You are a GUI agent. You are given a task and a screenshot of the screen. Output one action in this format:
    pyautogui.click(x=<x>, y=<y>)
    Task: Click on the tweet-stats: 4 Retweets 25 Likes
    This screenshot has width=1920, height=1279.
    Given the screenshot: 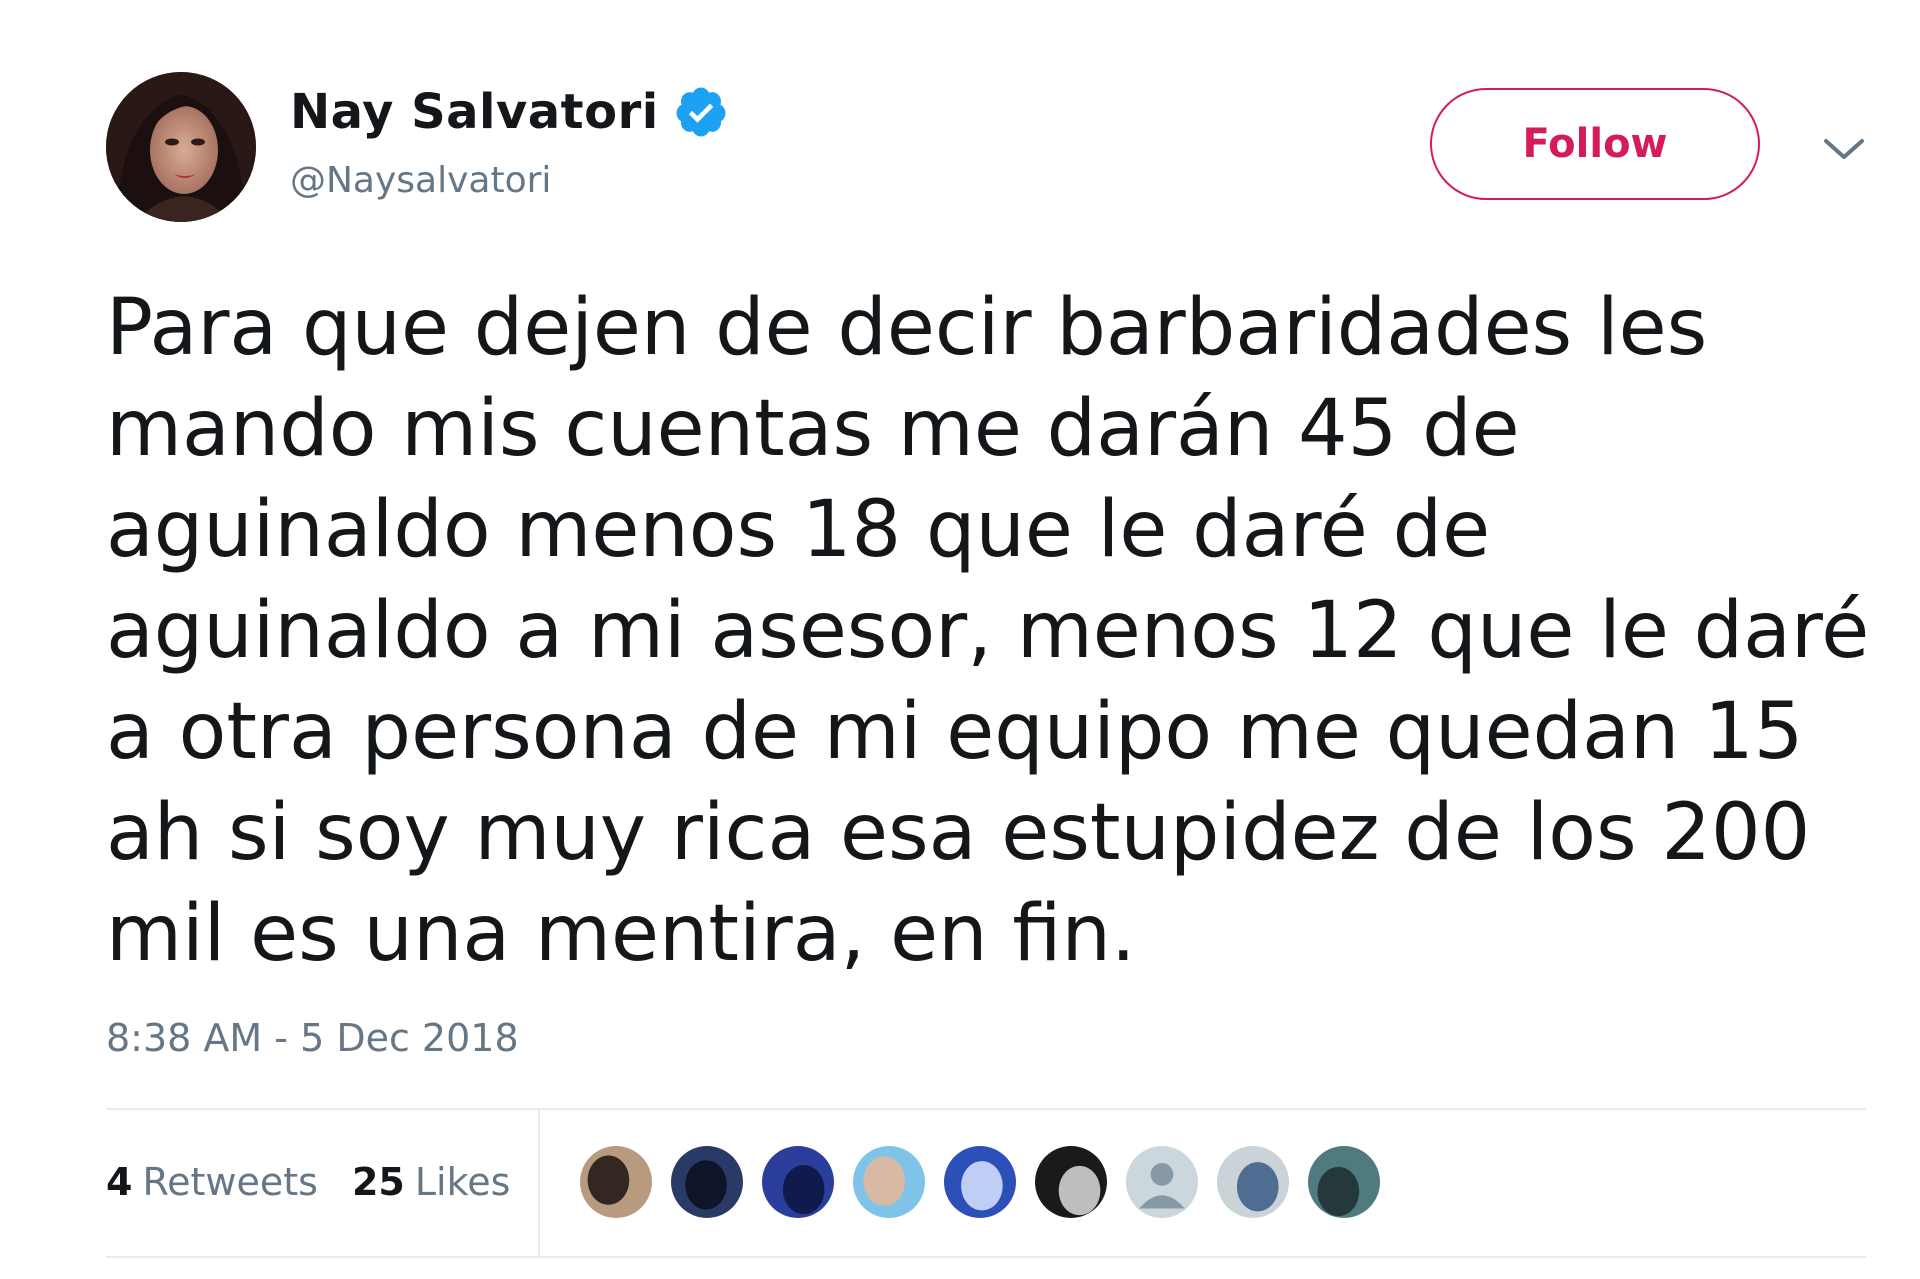 What is the action you would take?
    pyautogui.click(x=308, y=1182)
    